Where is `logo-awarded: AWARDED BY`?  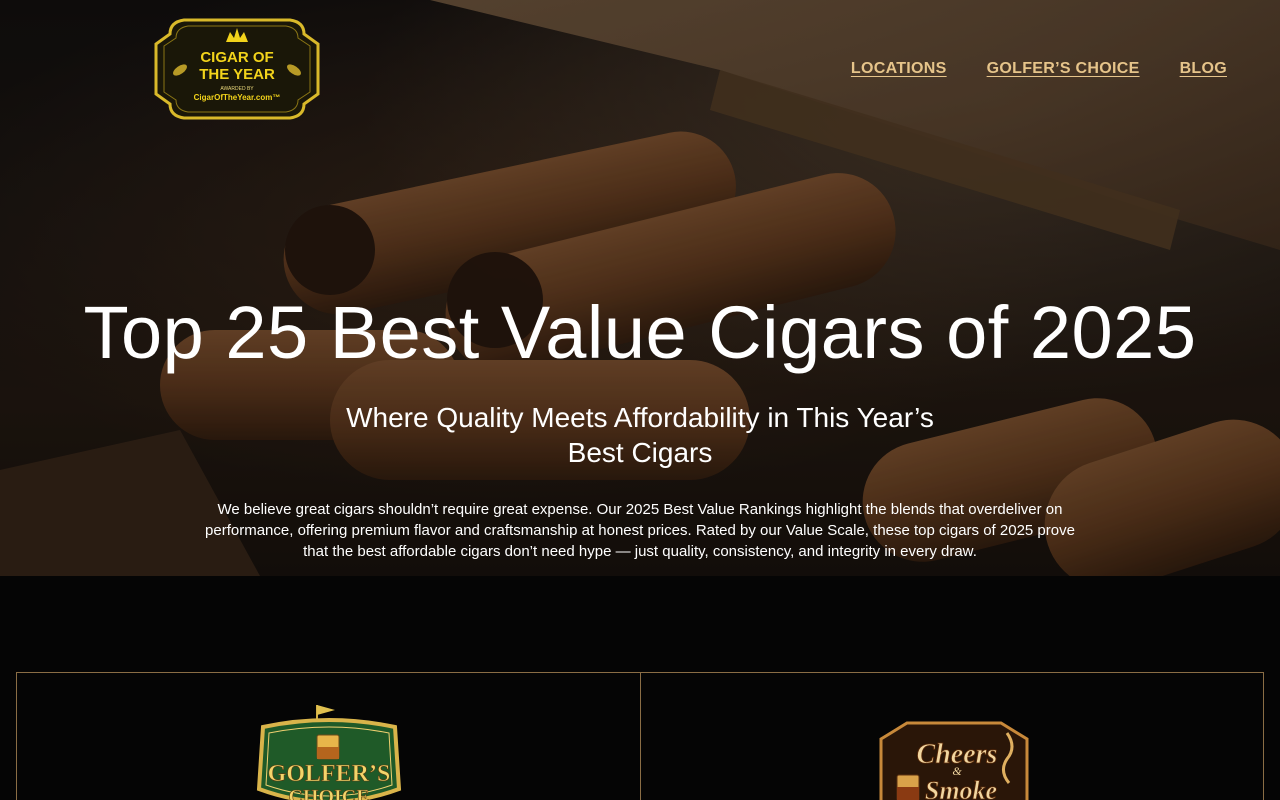
logo-awarded: AWARDED BY is located at coordinates (237, 89).